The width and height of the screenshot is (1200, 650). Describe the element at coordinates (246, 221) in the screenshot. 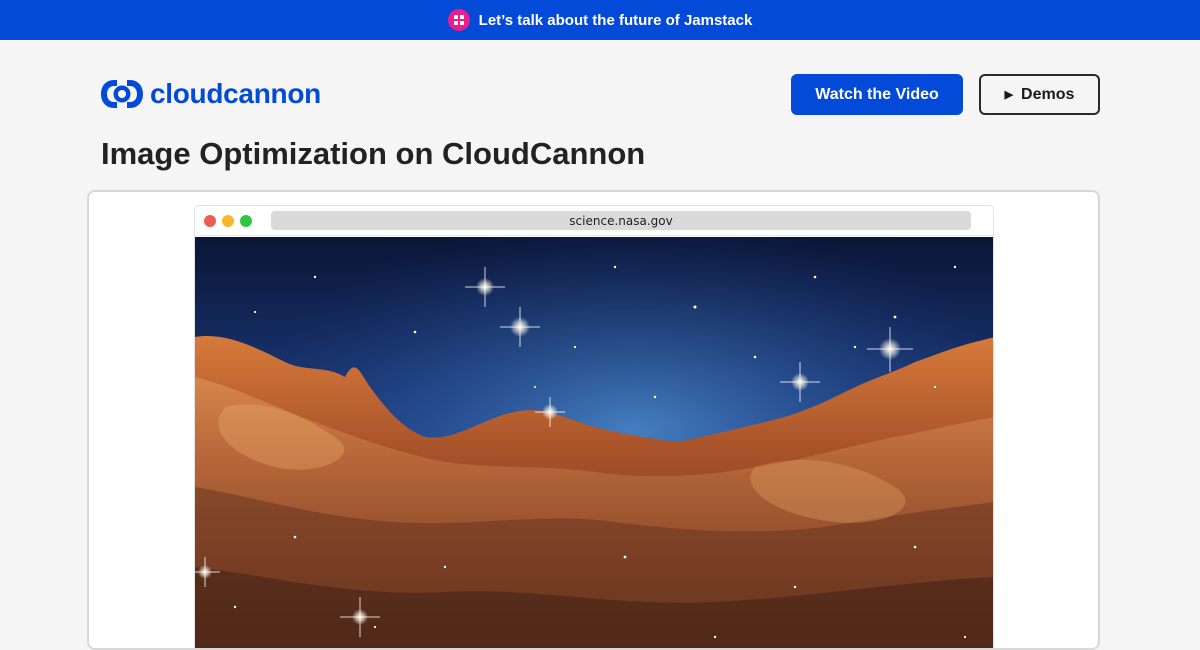

I see `maximize-window-icon` at that location.